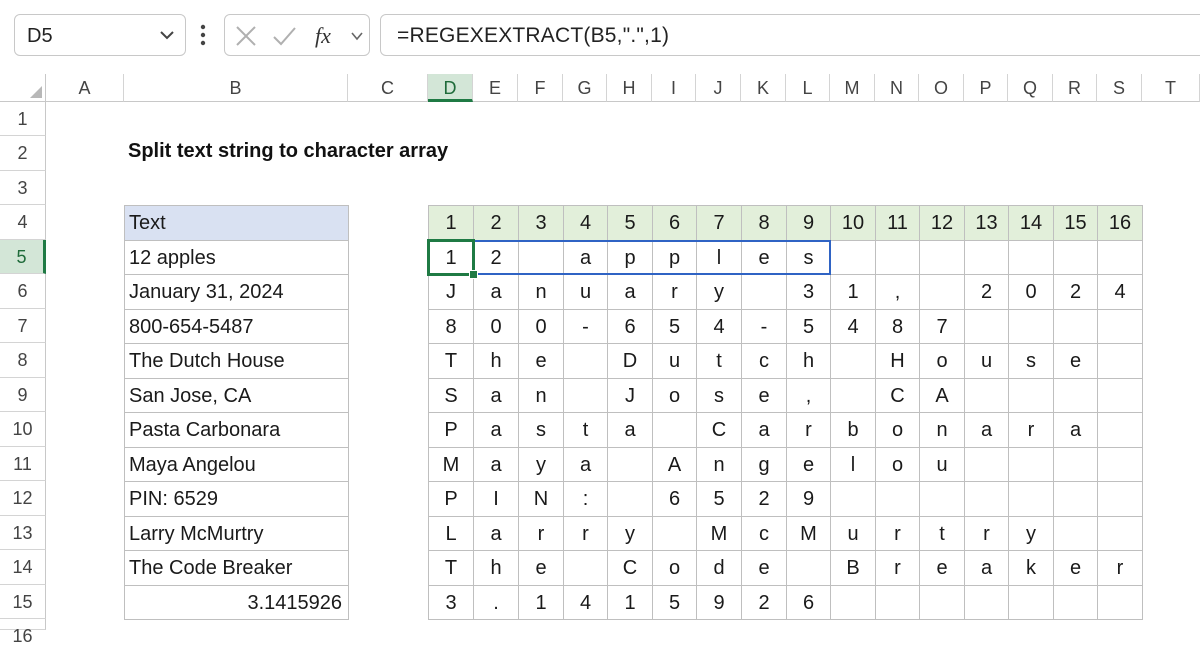 The width and height of the screenshot is (1200, 654). I want to click on row-header-13: 13, so click(23, 533).